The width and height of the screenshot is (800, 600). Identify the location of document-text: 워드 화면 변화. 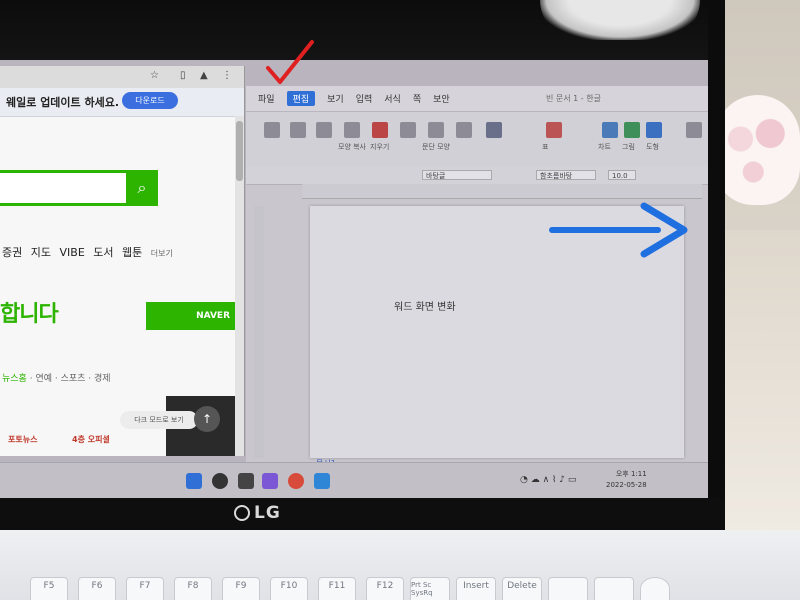
(425, 305).